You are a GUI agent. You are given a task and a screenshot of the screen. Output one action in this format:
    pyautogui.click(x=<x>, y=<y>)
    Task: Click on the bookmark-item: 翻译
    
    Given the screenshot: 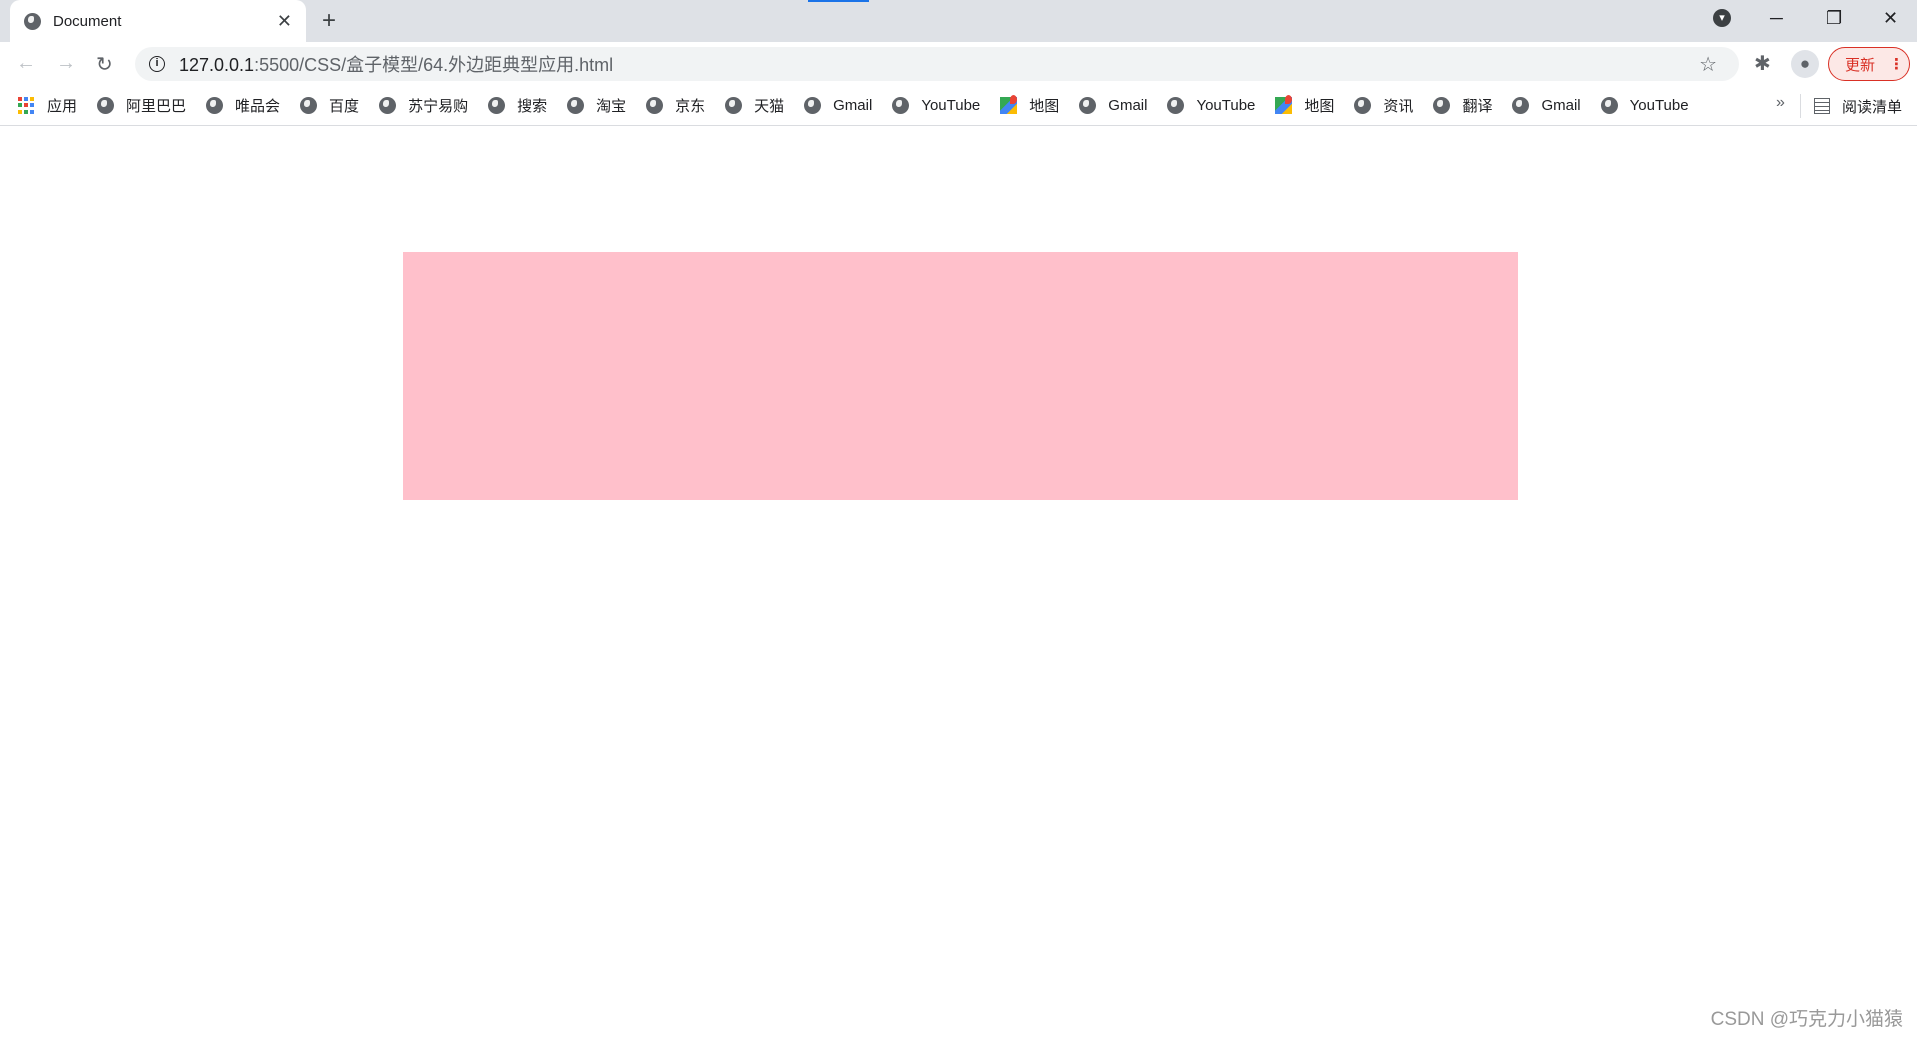 What is the action you would take?
    pyautogui.click(x=1462, y=105)
    